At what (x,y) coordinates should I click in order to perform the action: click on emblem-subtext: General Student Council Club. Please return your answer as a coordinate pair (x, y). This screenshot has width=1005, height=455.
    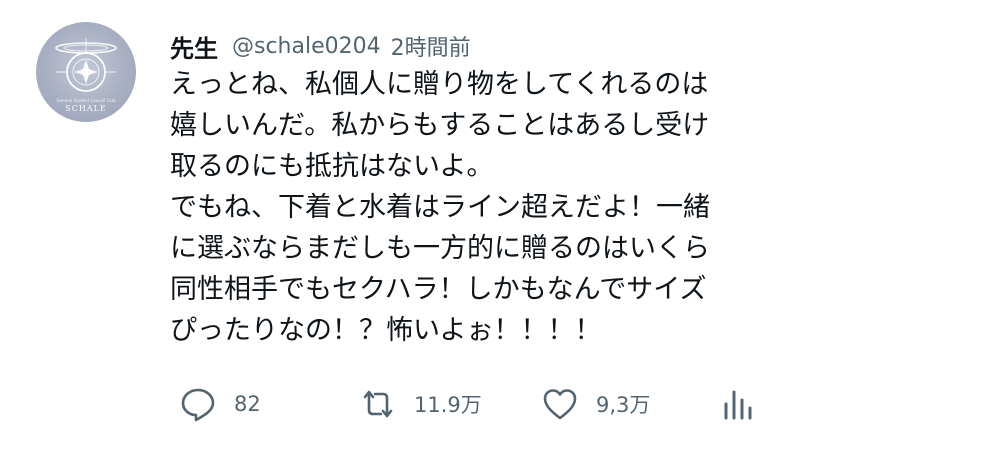
    Looking at the image, I should click on (85, 100).